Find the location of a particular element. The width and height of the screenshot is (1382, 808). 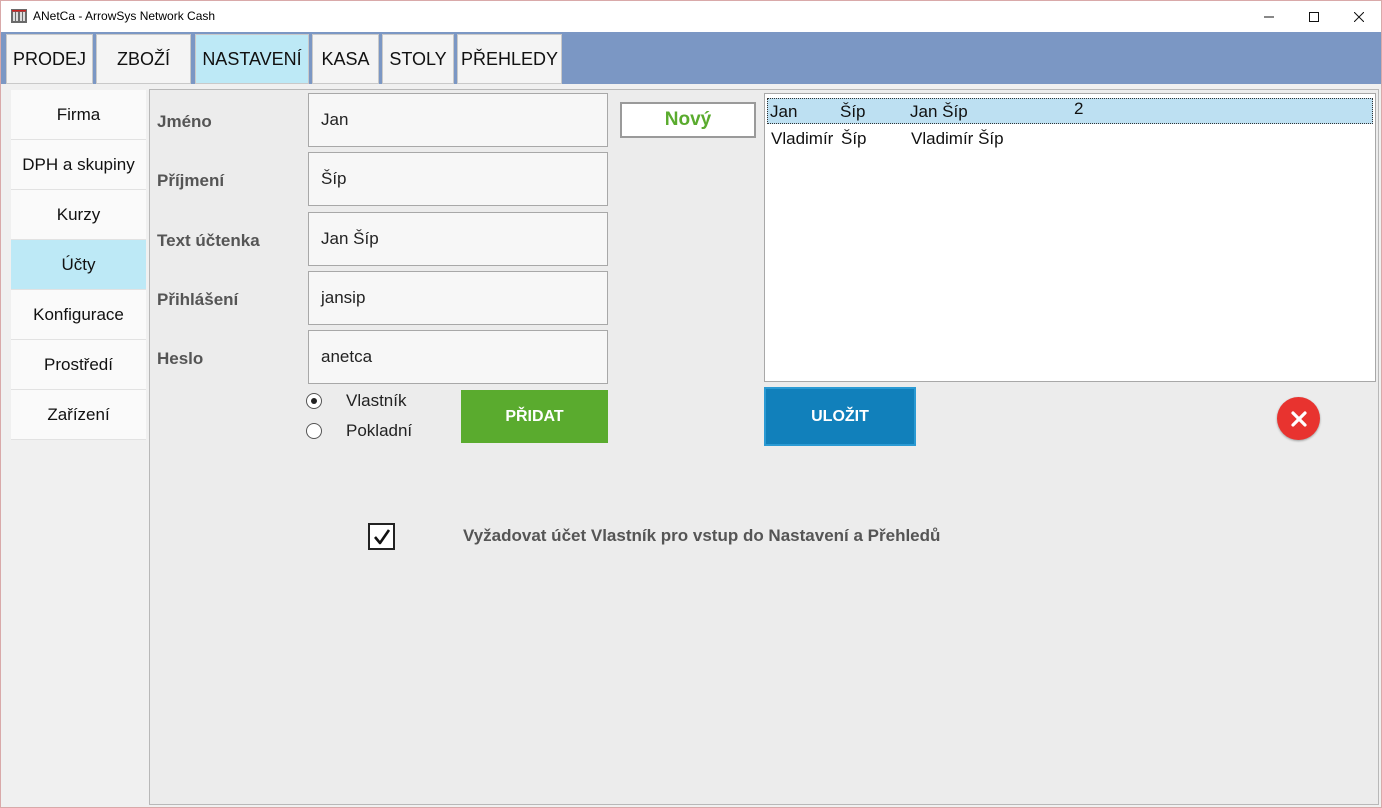

new-account-button: Nový is located at coordinates (688, 120).